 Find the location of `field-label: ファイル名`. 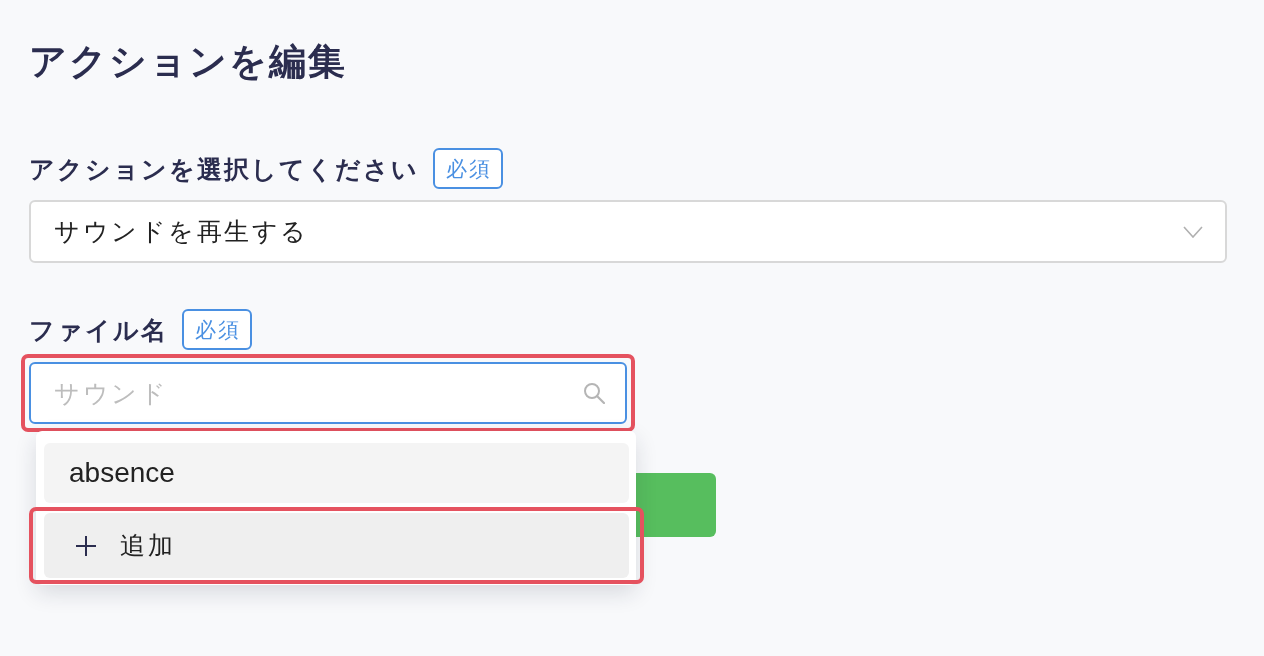

field-label: ファイル名 is located at coordinates (98, 330).